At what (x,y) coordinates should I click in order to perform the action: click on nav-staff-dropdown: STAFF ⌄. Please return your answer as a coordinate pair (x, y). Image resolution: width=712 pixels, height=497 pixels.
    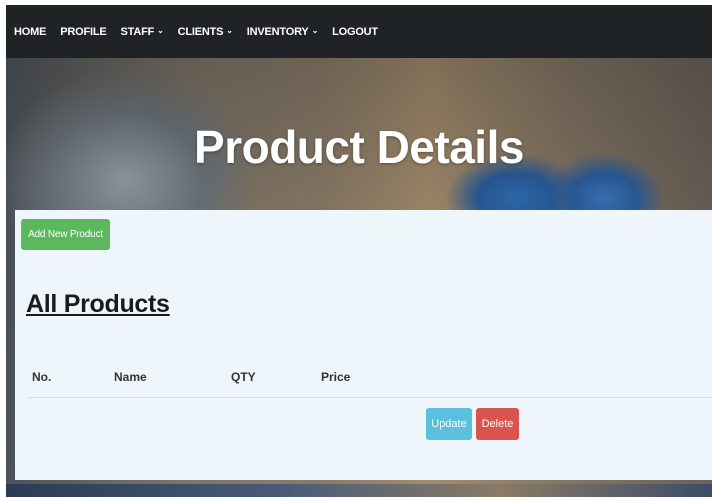
    Looking at the image, I should click on (141, 32).